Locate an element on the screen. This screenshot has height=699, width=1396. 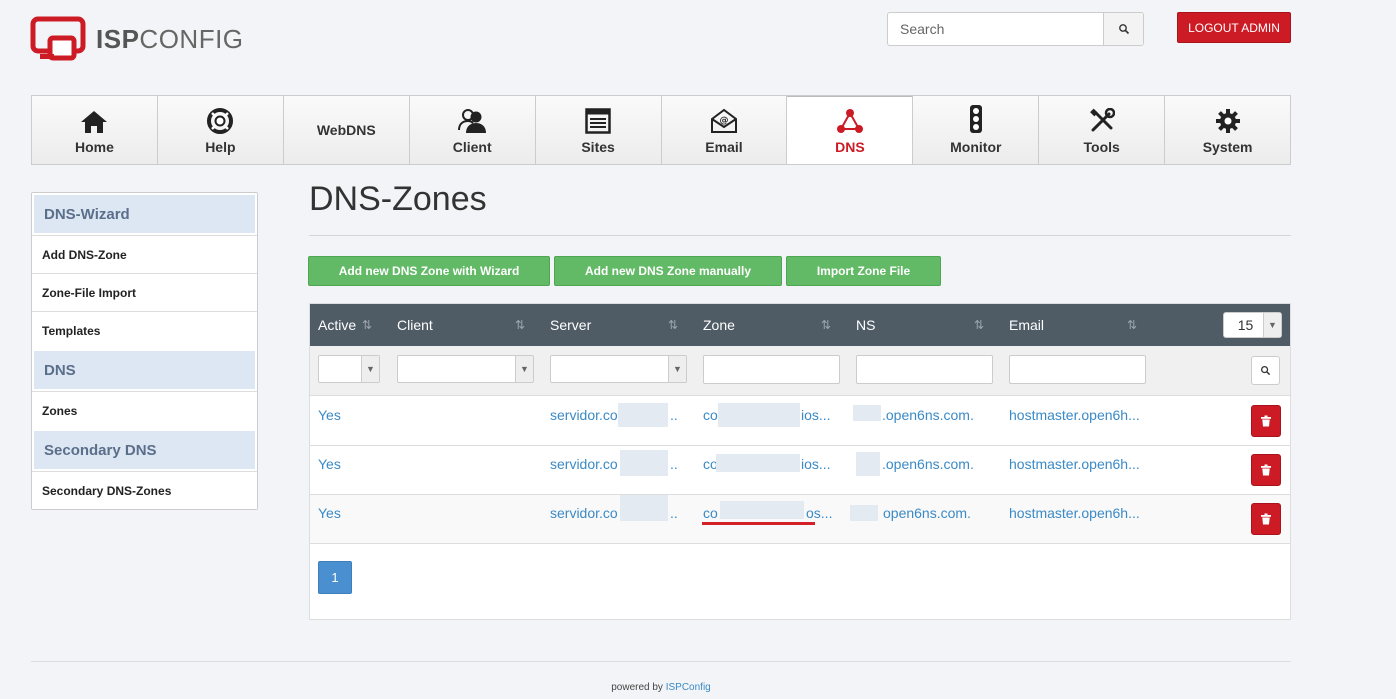
nav-home: Home is located at coordinates (95, 130).